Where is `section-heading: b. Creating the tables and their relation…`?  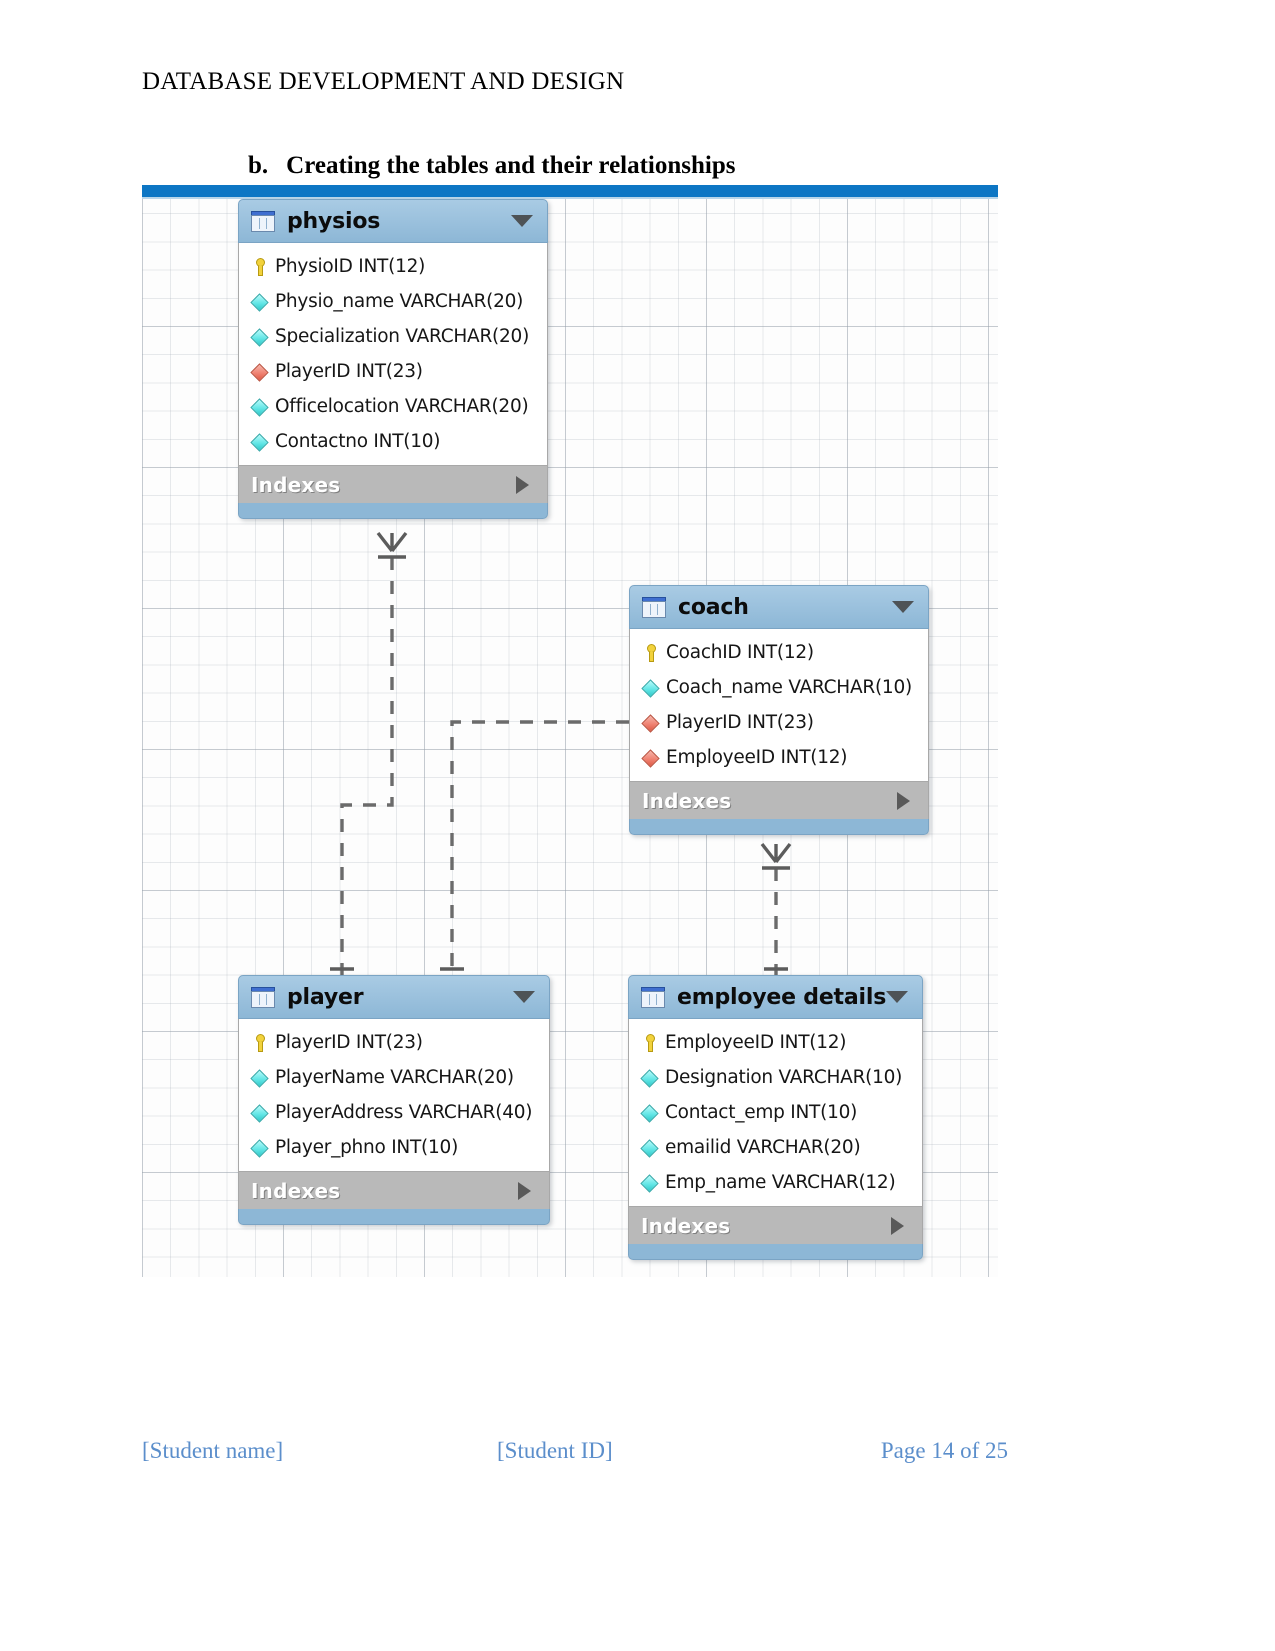
section-heading: b. Creating the tables and their relation… is located at coordinates (492, 166).